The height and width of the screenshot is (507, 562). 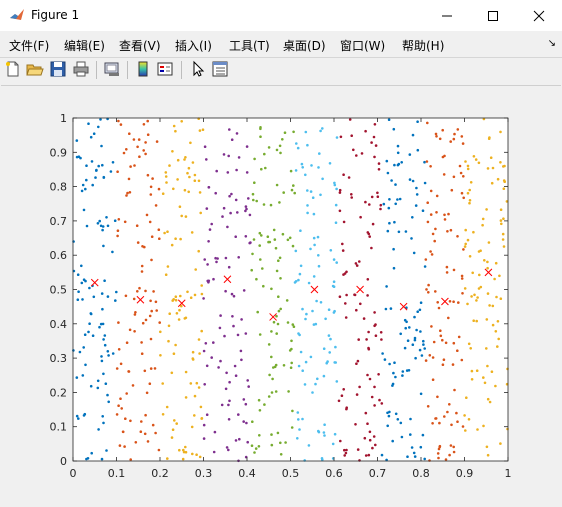 What do you see at coordinates (143, 69) in the screenshot?
I see `colorbar-icon` at bounding box center [143, 69].